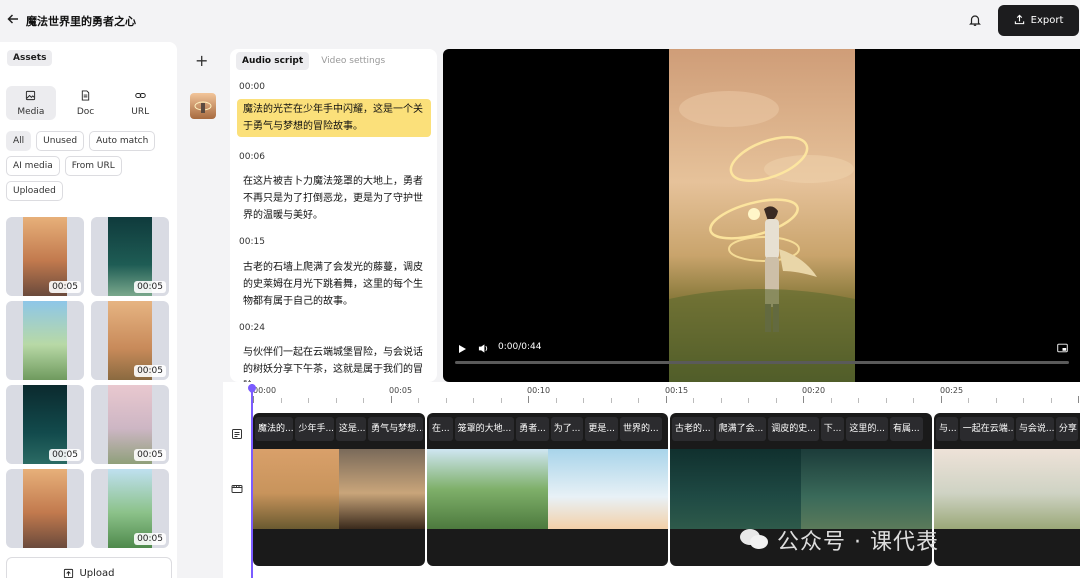 This screenshot has width=1080, height=578. What do you see at coordinates (201, 60) in the screenshot?
I see `add-scene-plus-icon: +` at bounding box center [201, 60].